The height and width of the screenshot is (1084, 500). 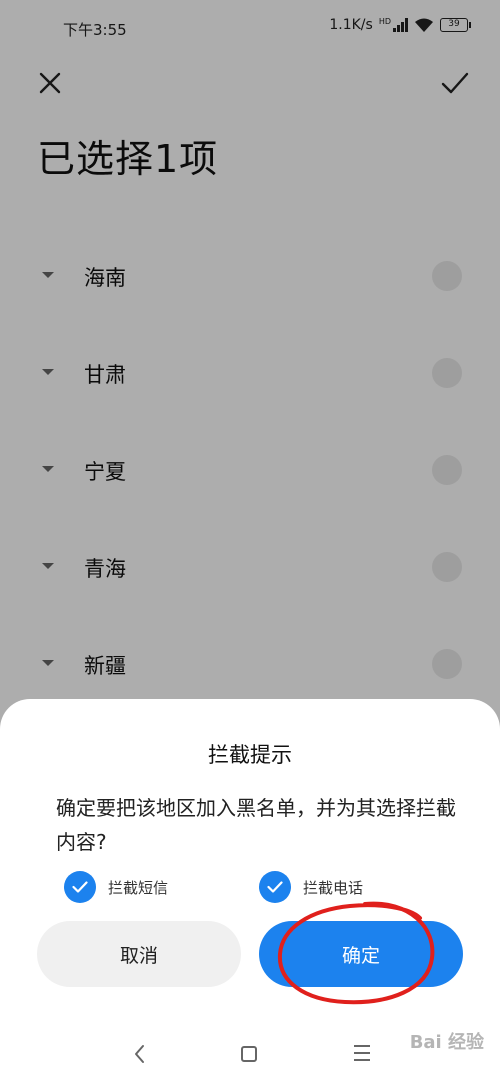 I want to click on watermark: Bai 经验, so click(x=447, y=1041).